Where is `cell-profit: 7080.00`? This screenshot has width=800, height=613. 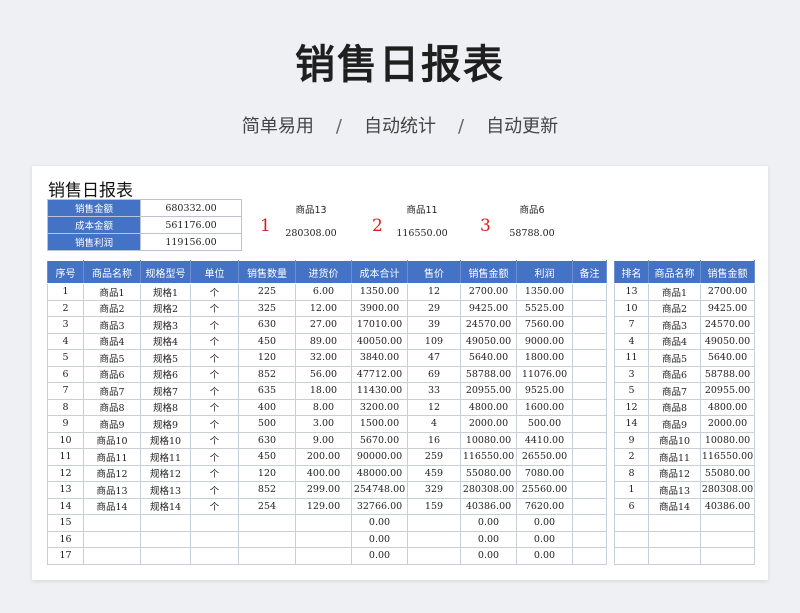
cell-profit: 7080.00 is located at coordinates (544, 473).